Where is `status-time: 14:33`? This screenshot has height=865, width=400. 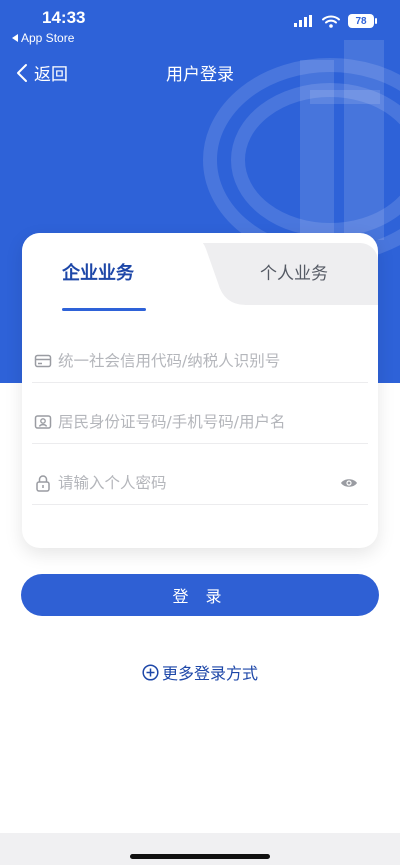 status-time: 14:33 is located at coordinates (64, 17).